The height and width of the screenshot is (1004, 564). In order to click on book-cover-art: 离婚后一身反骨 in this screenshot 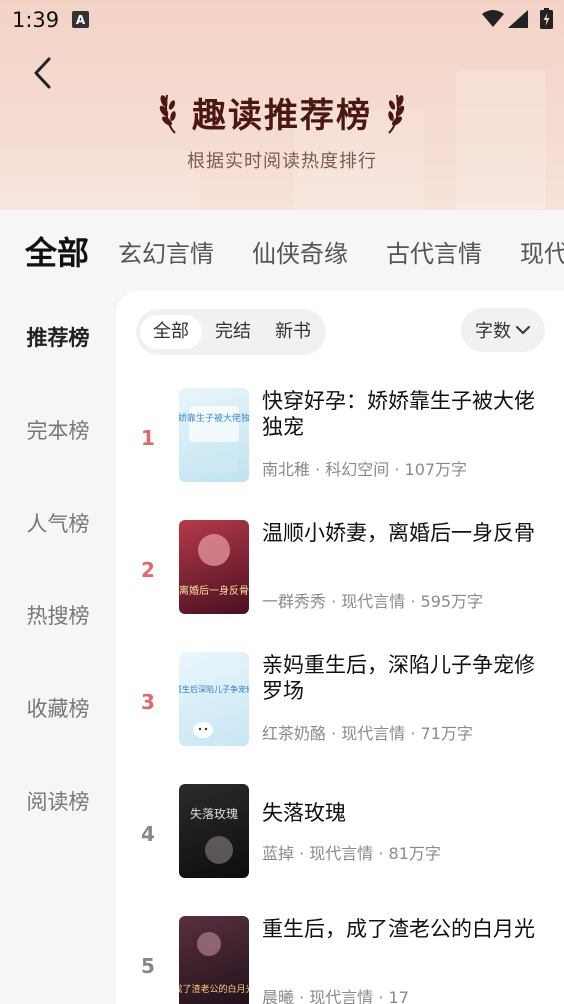, I will do `click(214, 565)`.